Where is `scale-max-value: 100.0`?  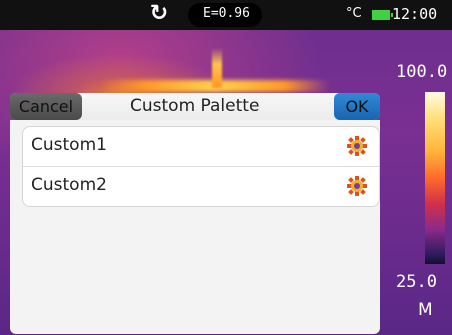 scale-max-value: 100.0 is located at coordinates (422, 72).